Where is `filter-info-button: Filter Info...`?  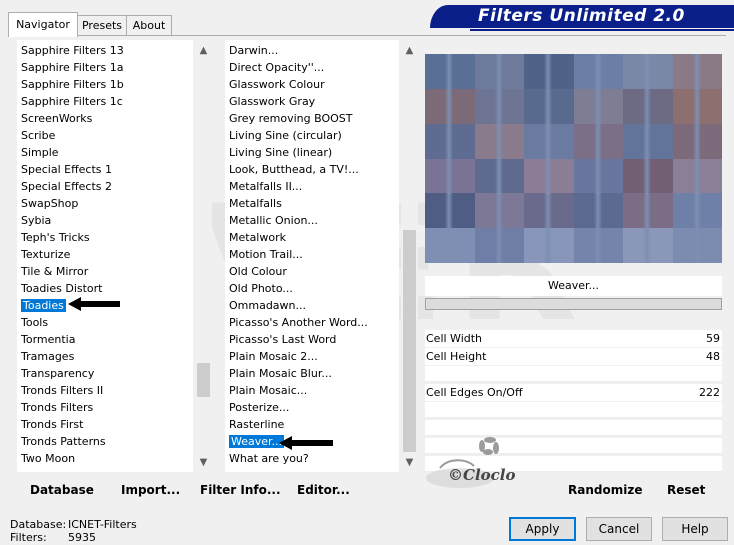 filter-info-button: Filter Info... is located at coordinates (240, 490).